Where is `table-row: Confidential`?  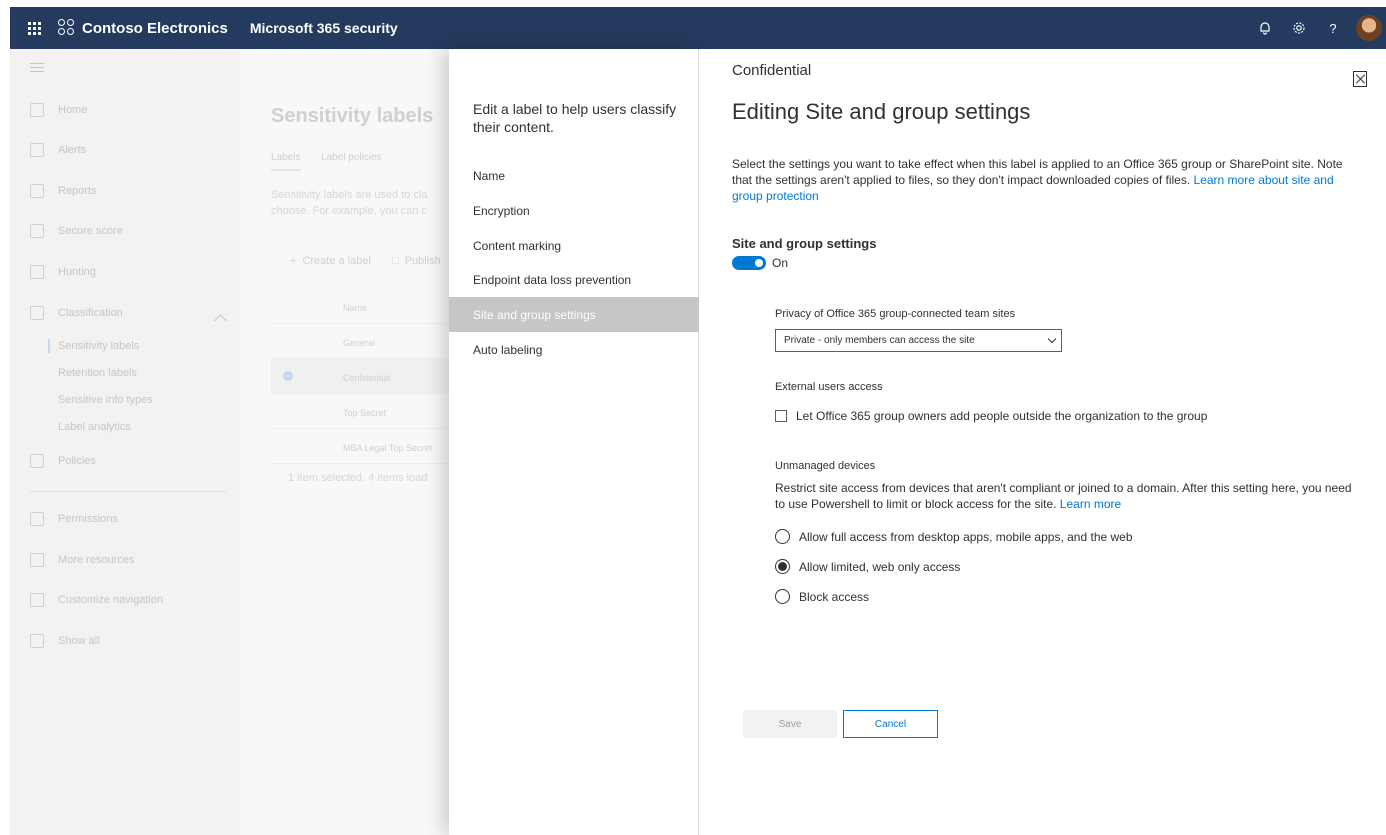
table-row: Confidential is located at coordinates (360, 376).